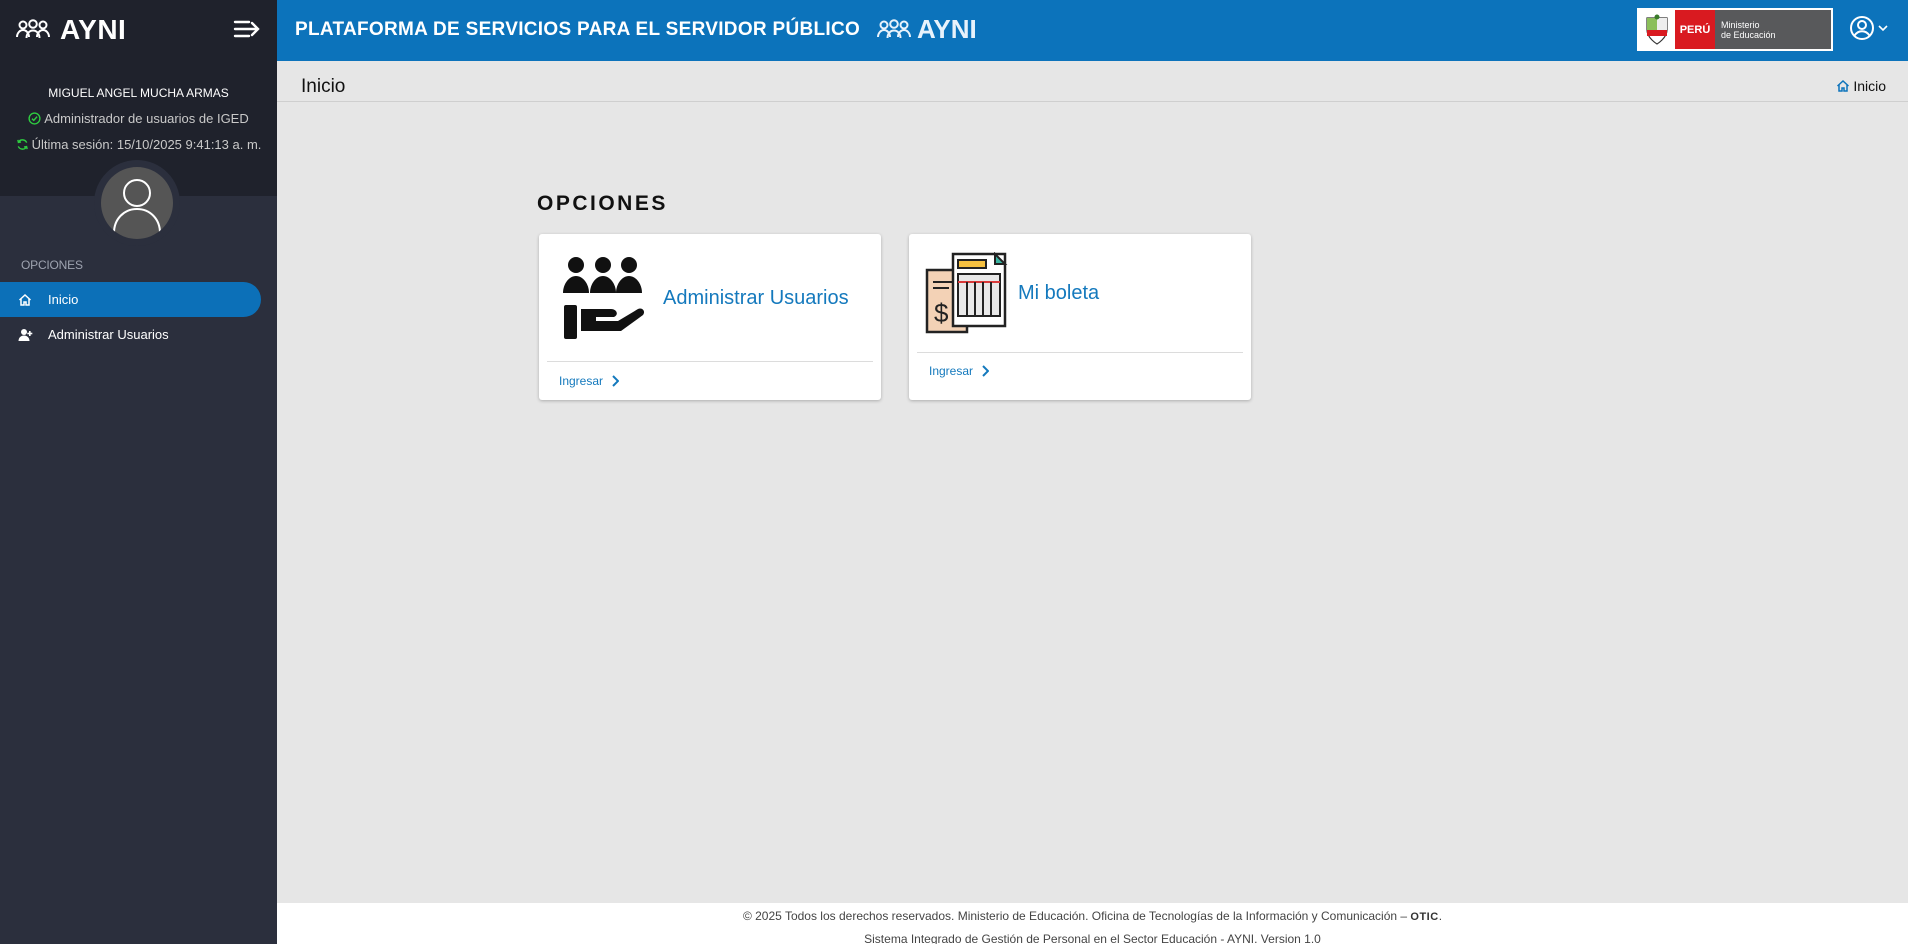 Image resolution: width=1908 pixels, height=944 pixels. I want to click on payslip-icon: $, so click(966, 293).